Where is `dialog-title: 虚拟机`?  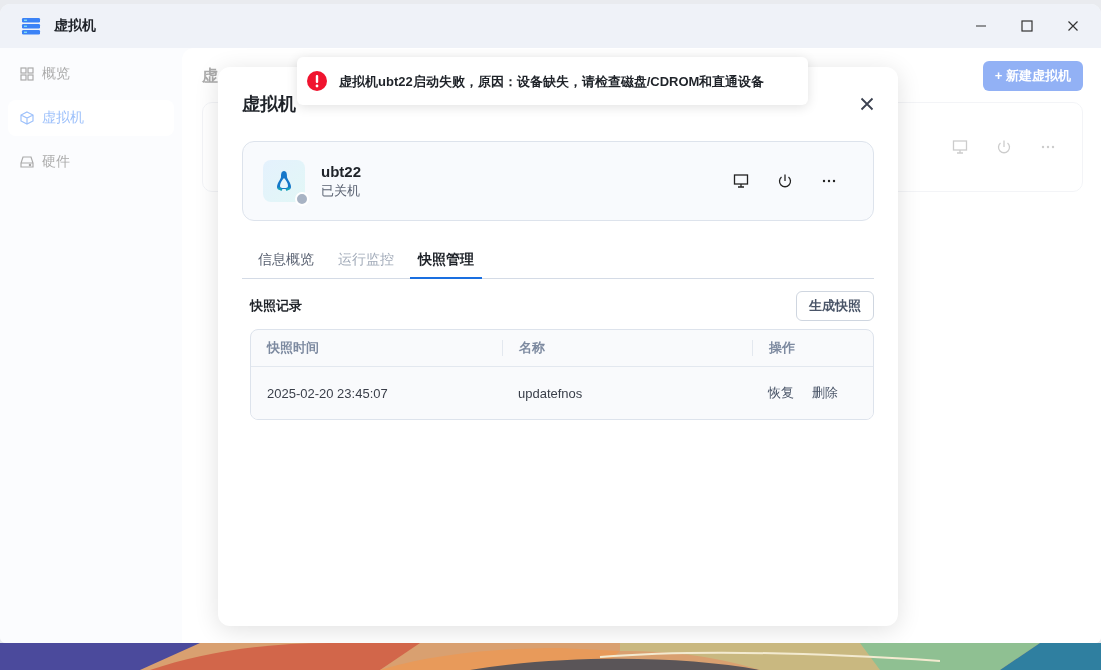
dialog-title: 虚拟机 is located at coordinates (269, 104).